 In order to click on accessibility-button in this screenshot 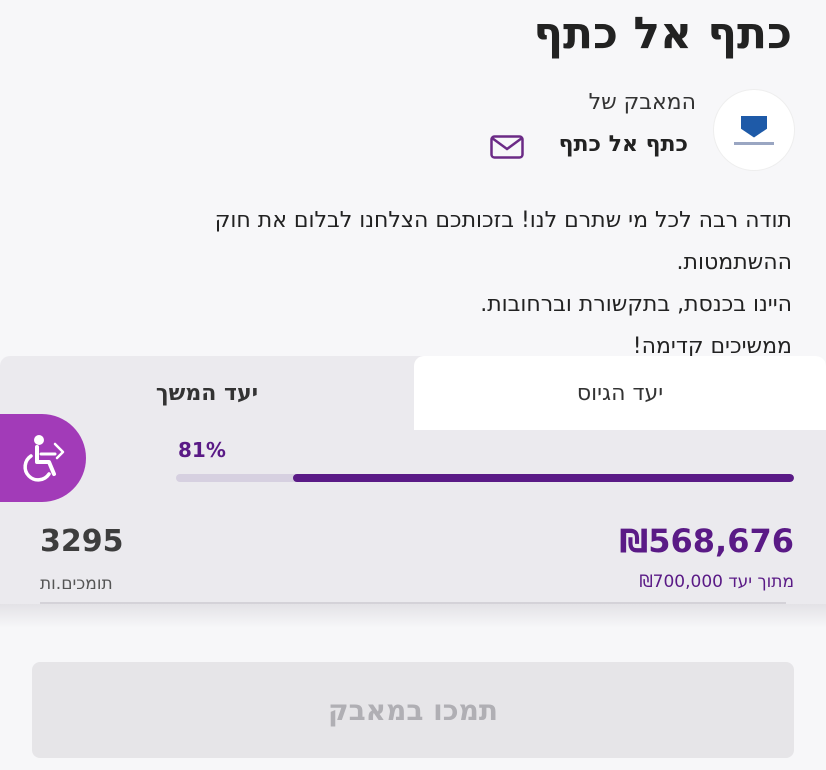, I will do `click(43, 458)`.